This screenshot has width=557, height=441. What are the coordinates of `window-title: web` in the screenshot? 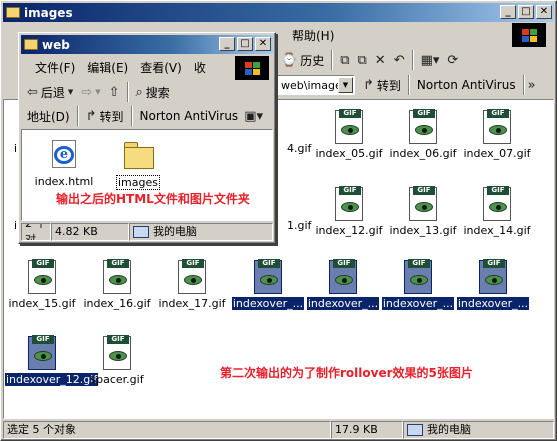 It's located at (56, 44).